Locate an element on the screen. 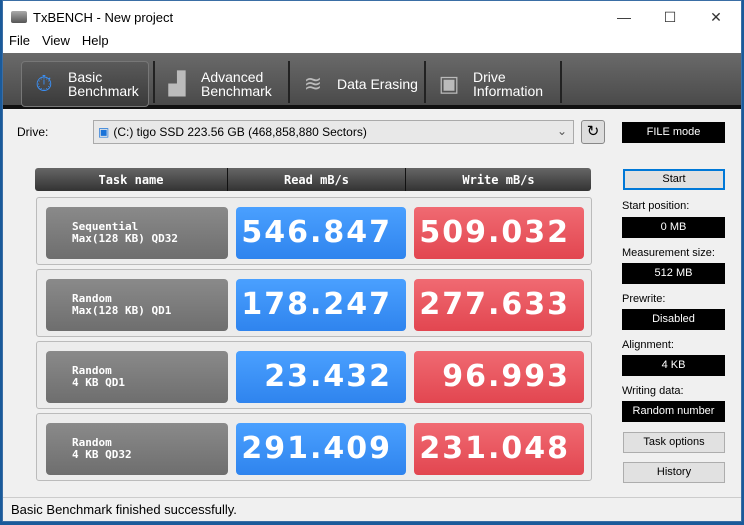 This screenshot has height=525, width=744. header-task-name: Task name is located at coordinates (131, 179).